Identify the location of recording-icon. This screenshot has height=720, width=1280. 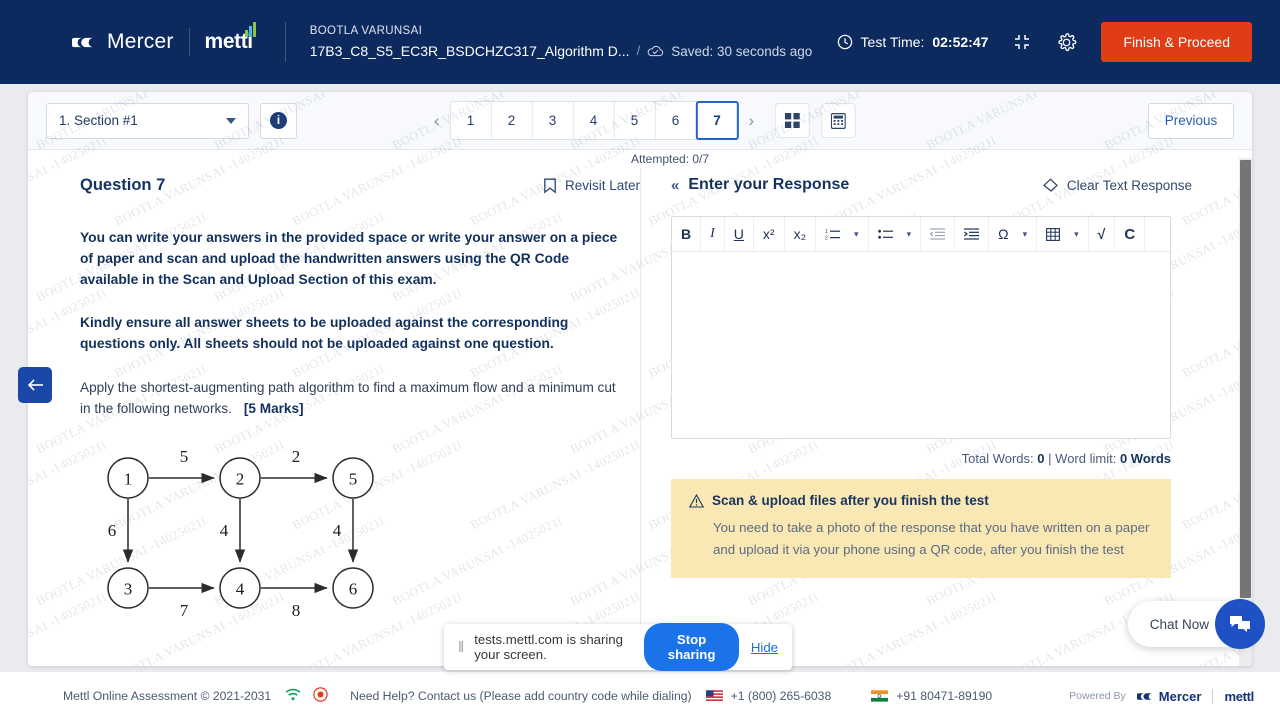
(320, 694).